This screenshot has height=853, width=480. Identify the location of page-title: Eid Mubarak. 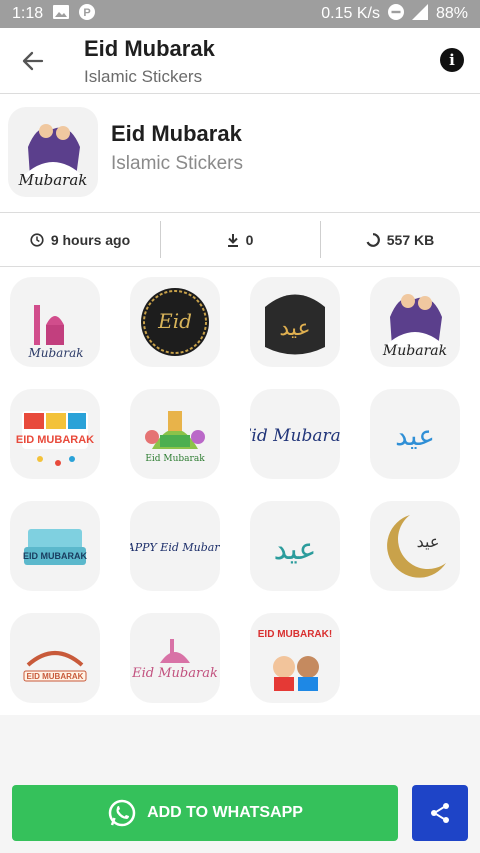
(149, 48).